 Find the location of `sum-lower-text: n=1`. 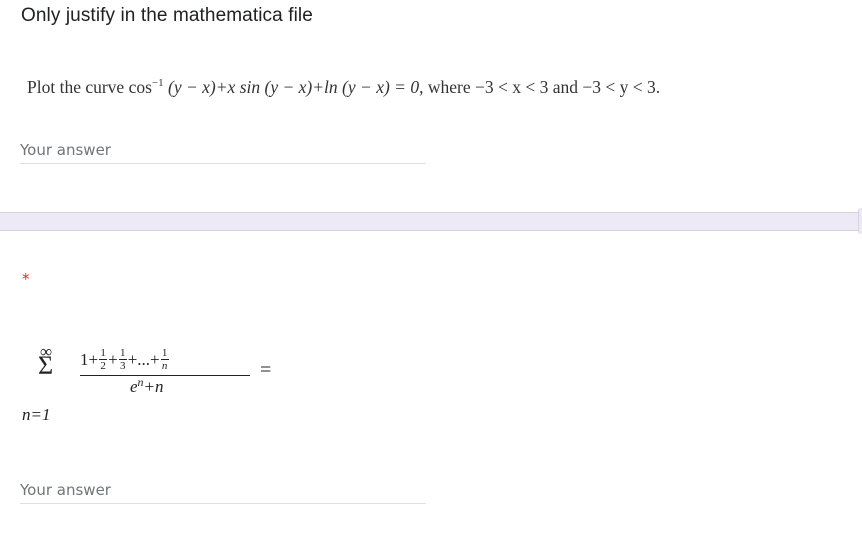

sum-lower-text: n=1 is located at coordinates (36, 414).